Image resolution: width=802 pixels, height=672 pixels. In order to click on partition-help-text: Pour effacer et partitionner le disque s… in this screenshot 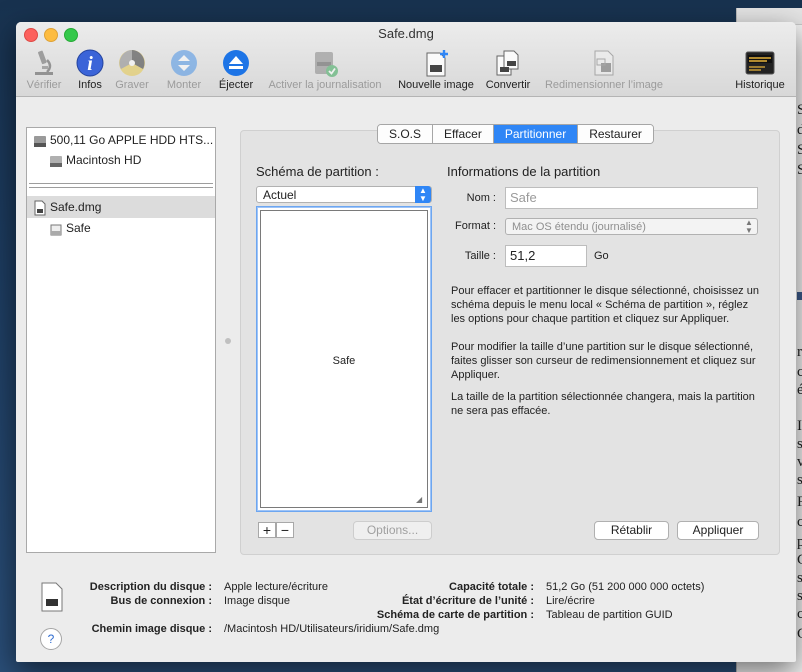, I will do `click(605, 305)`.